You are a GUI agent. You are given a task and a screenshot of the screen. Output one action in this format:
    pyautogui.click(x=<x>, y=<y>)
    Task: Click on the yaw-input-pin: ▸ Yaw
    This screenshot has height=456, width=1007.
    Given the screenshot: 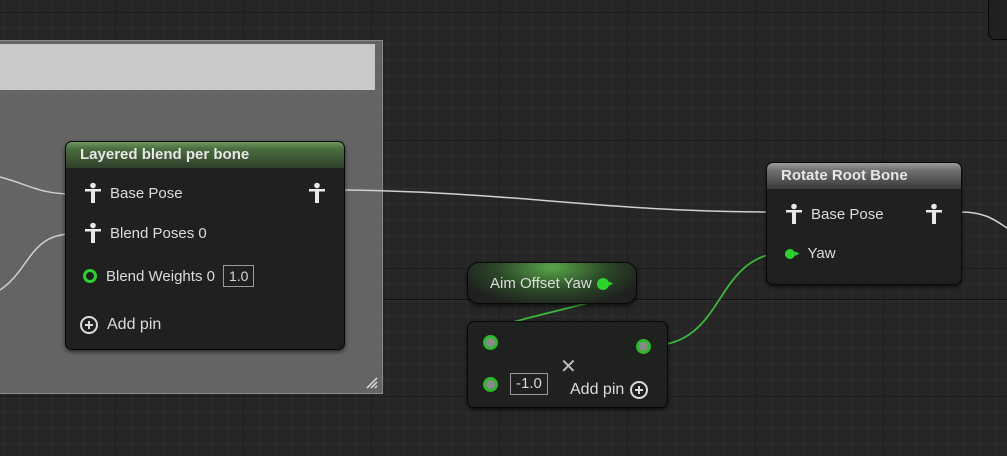 What is the action you would take?
    pyautogui.click(x=810, y=253)
    